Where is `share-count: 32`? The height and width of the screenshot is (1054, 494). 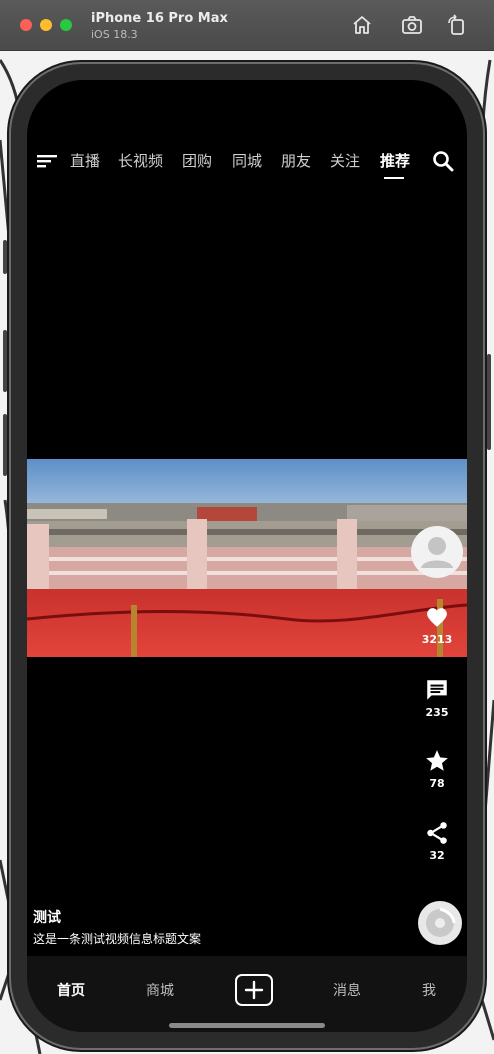 share-count: 32 is located at coordinates (437, 855).